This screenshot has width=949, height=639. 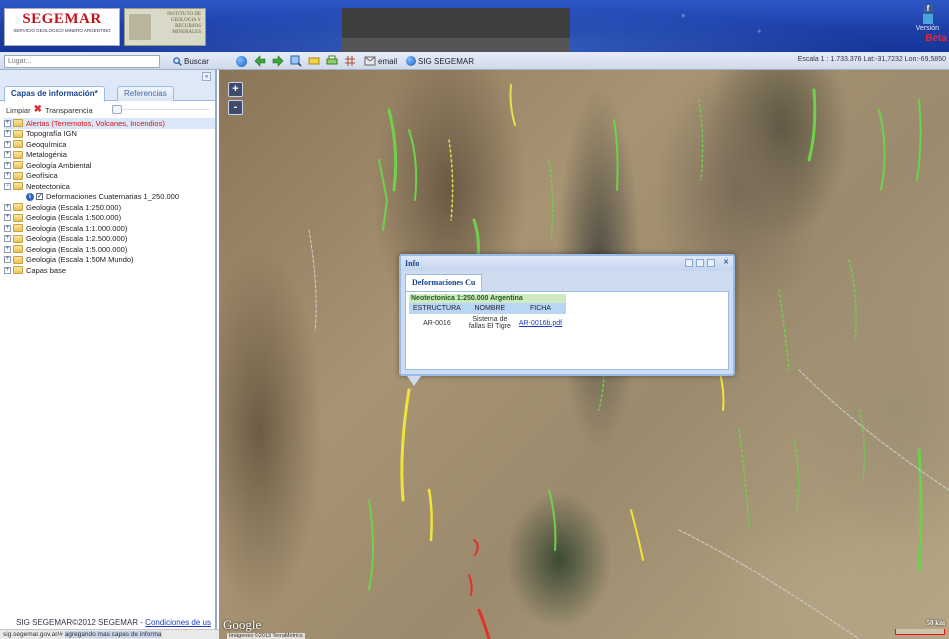 I want to click on collapse-sidebar-button: «, so click(x=206, y=76).